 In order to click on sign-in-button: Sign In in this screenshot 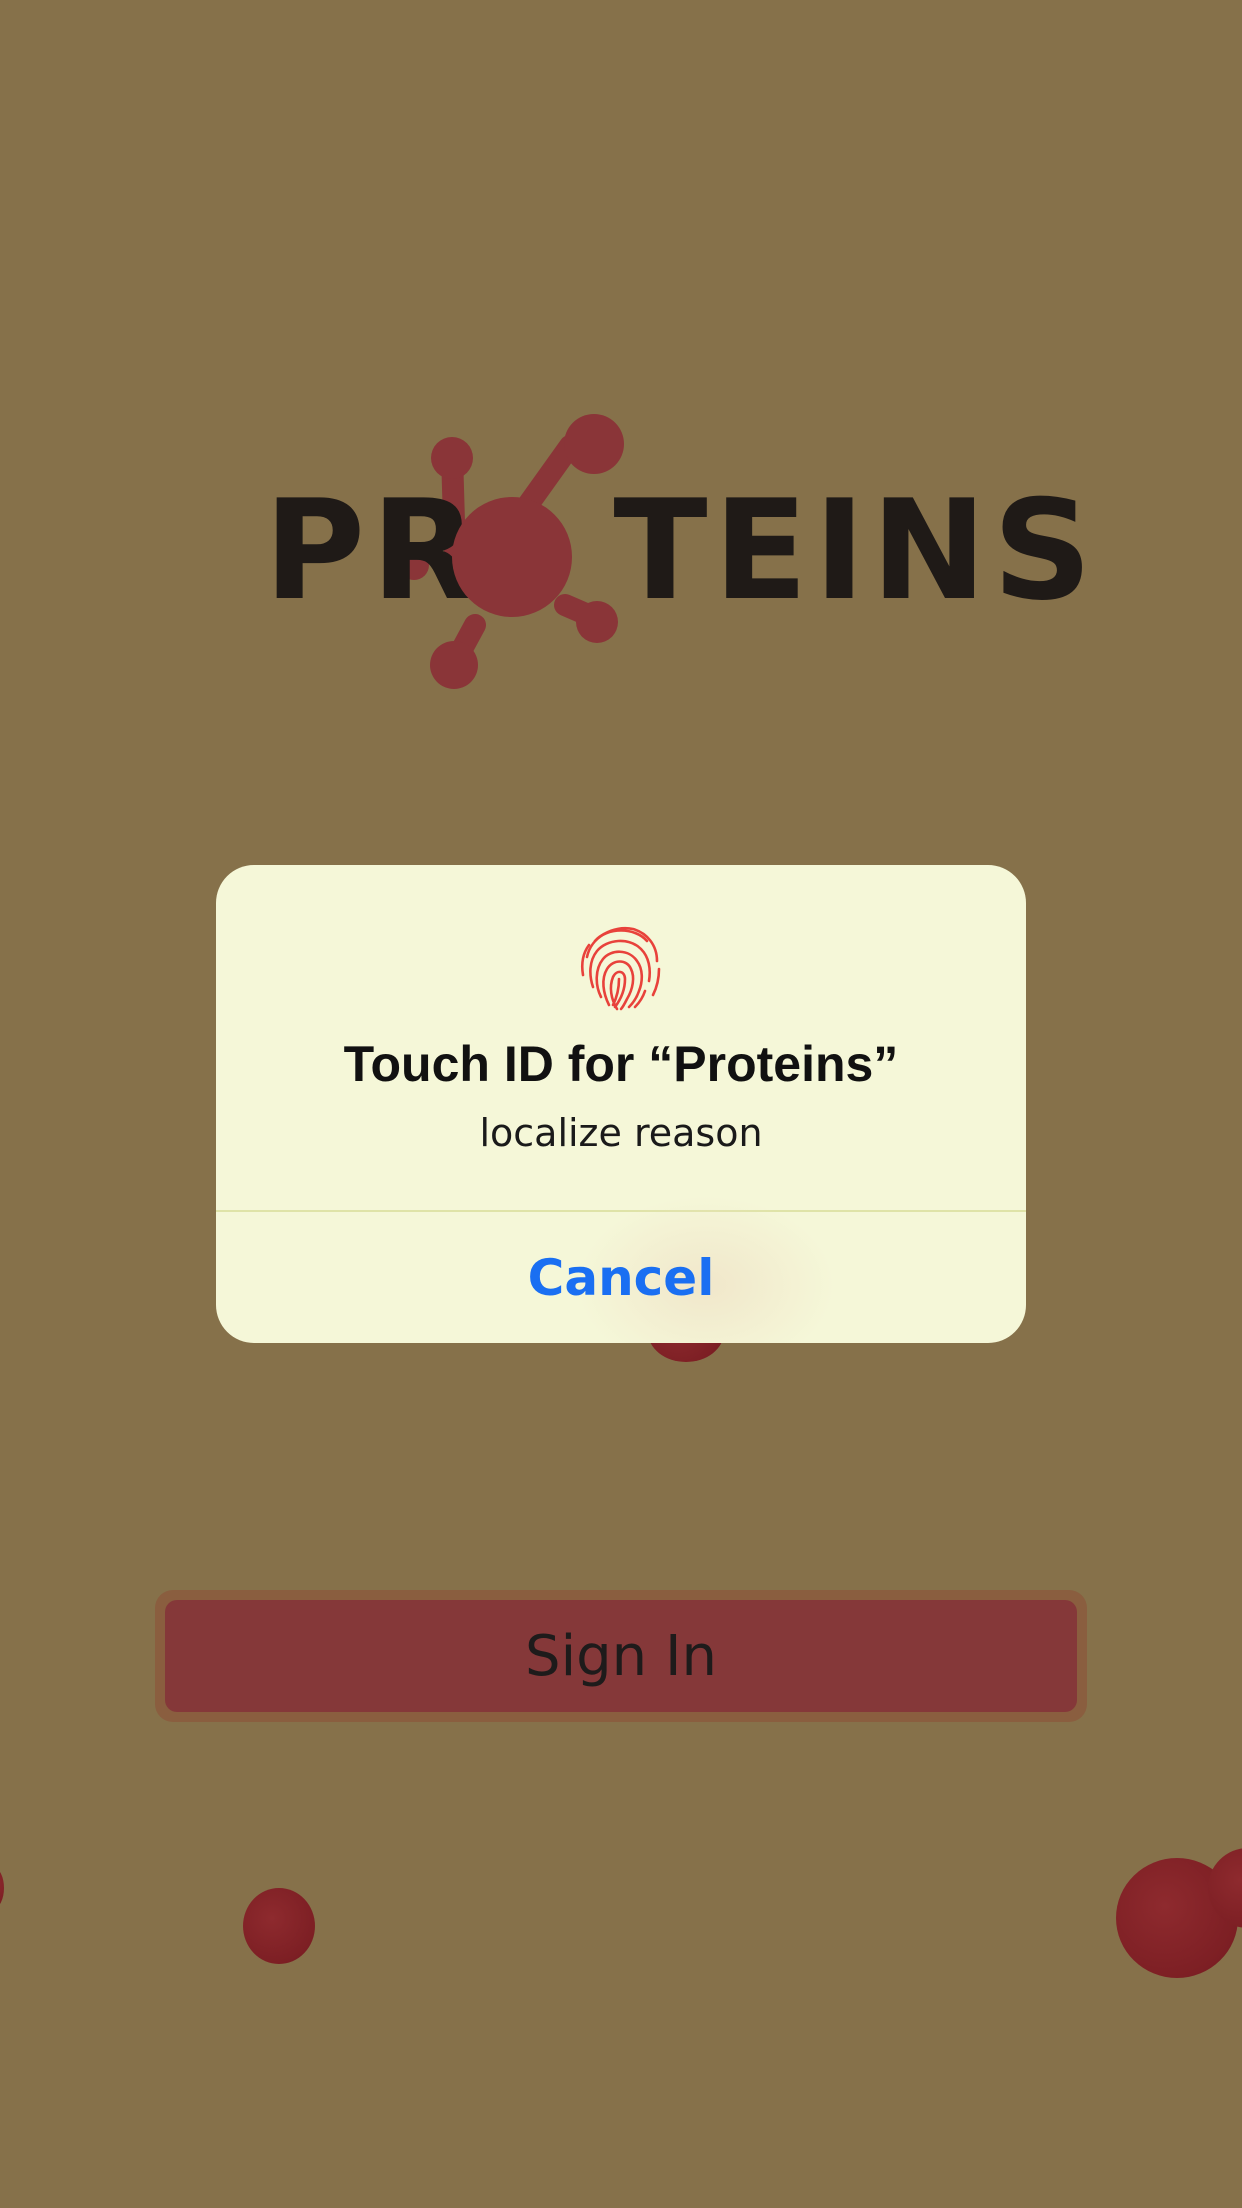, I will do `click(621, 1656)`.